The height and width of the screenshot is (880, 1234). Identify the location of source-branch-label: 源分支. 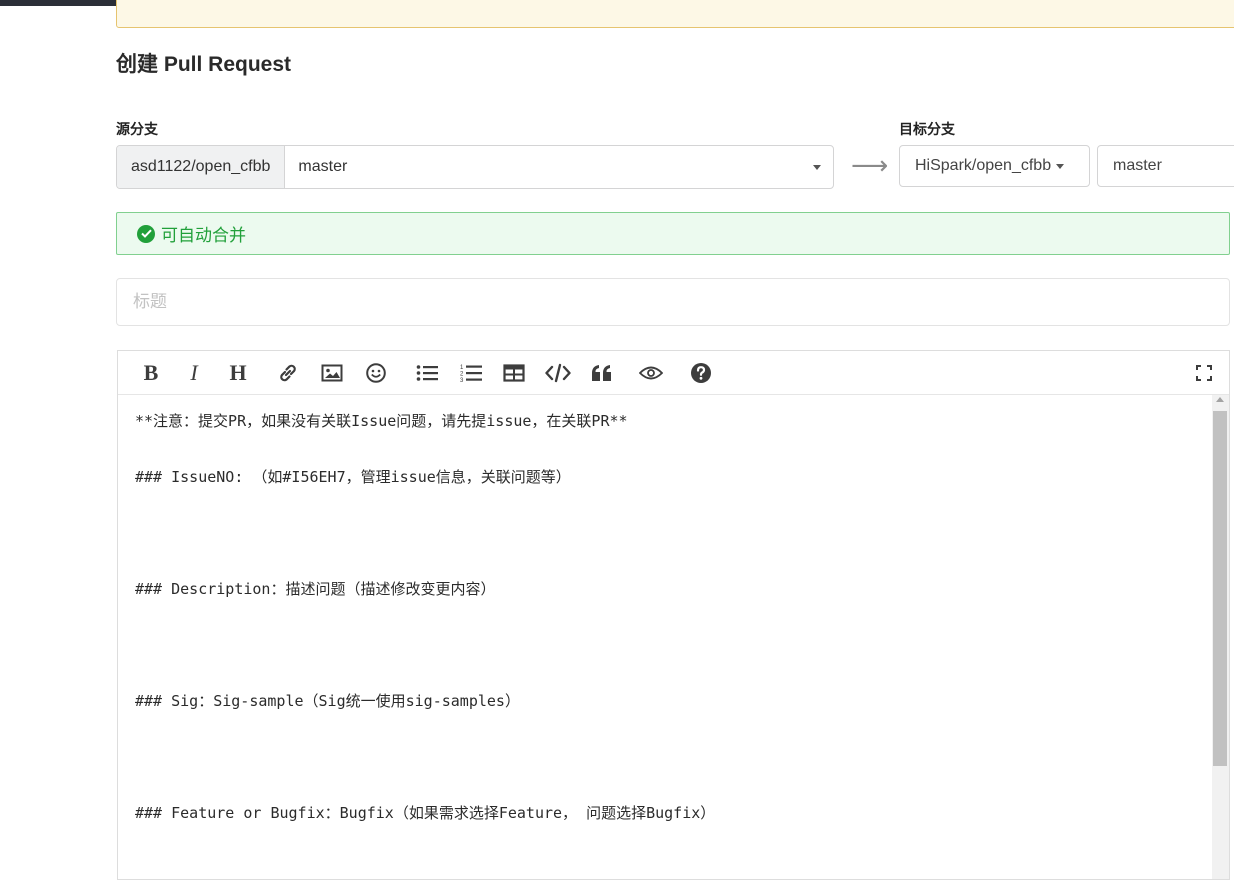
(137, 129).